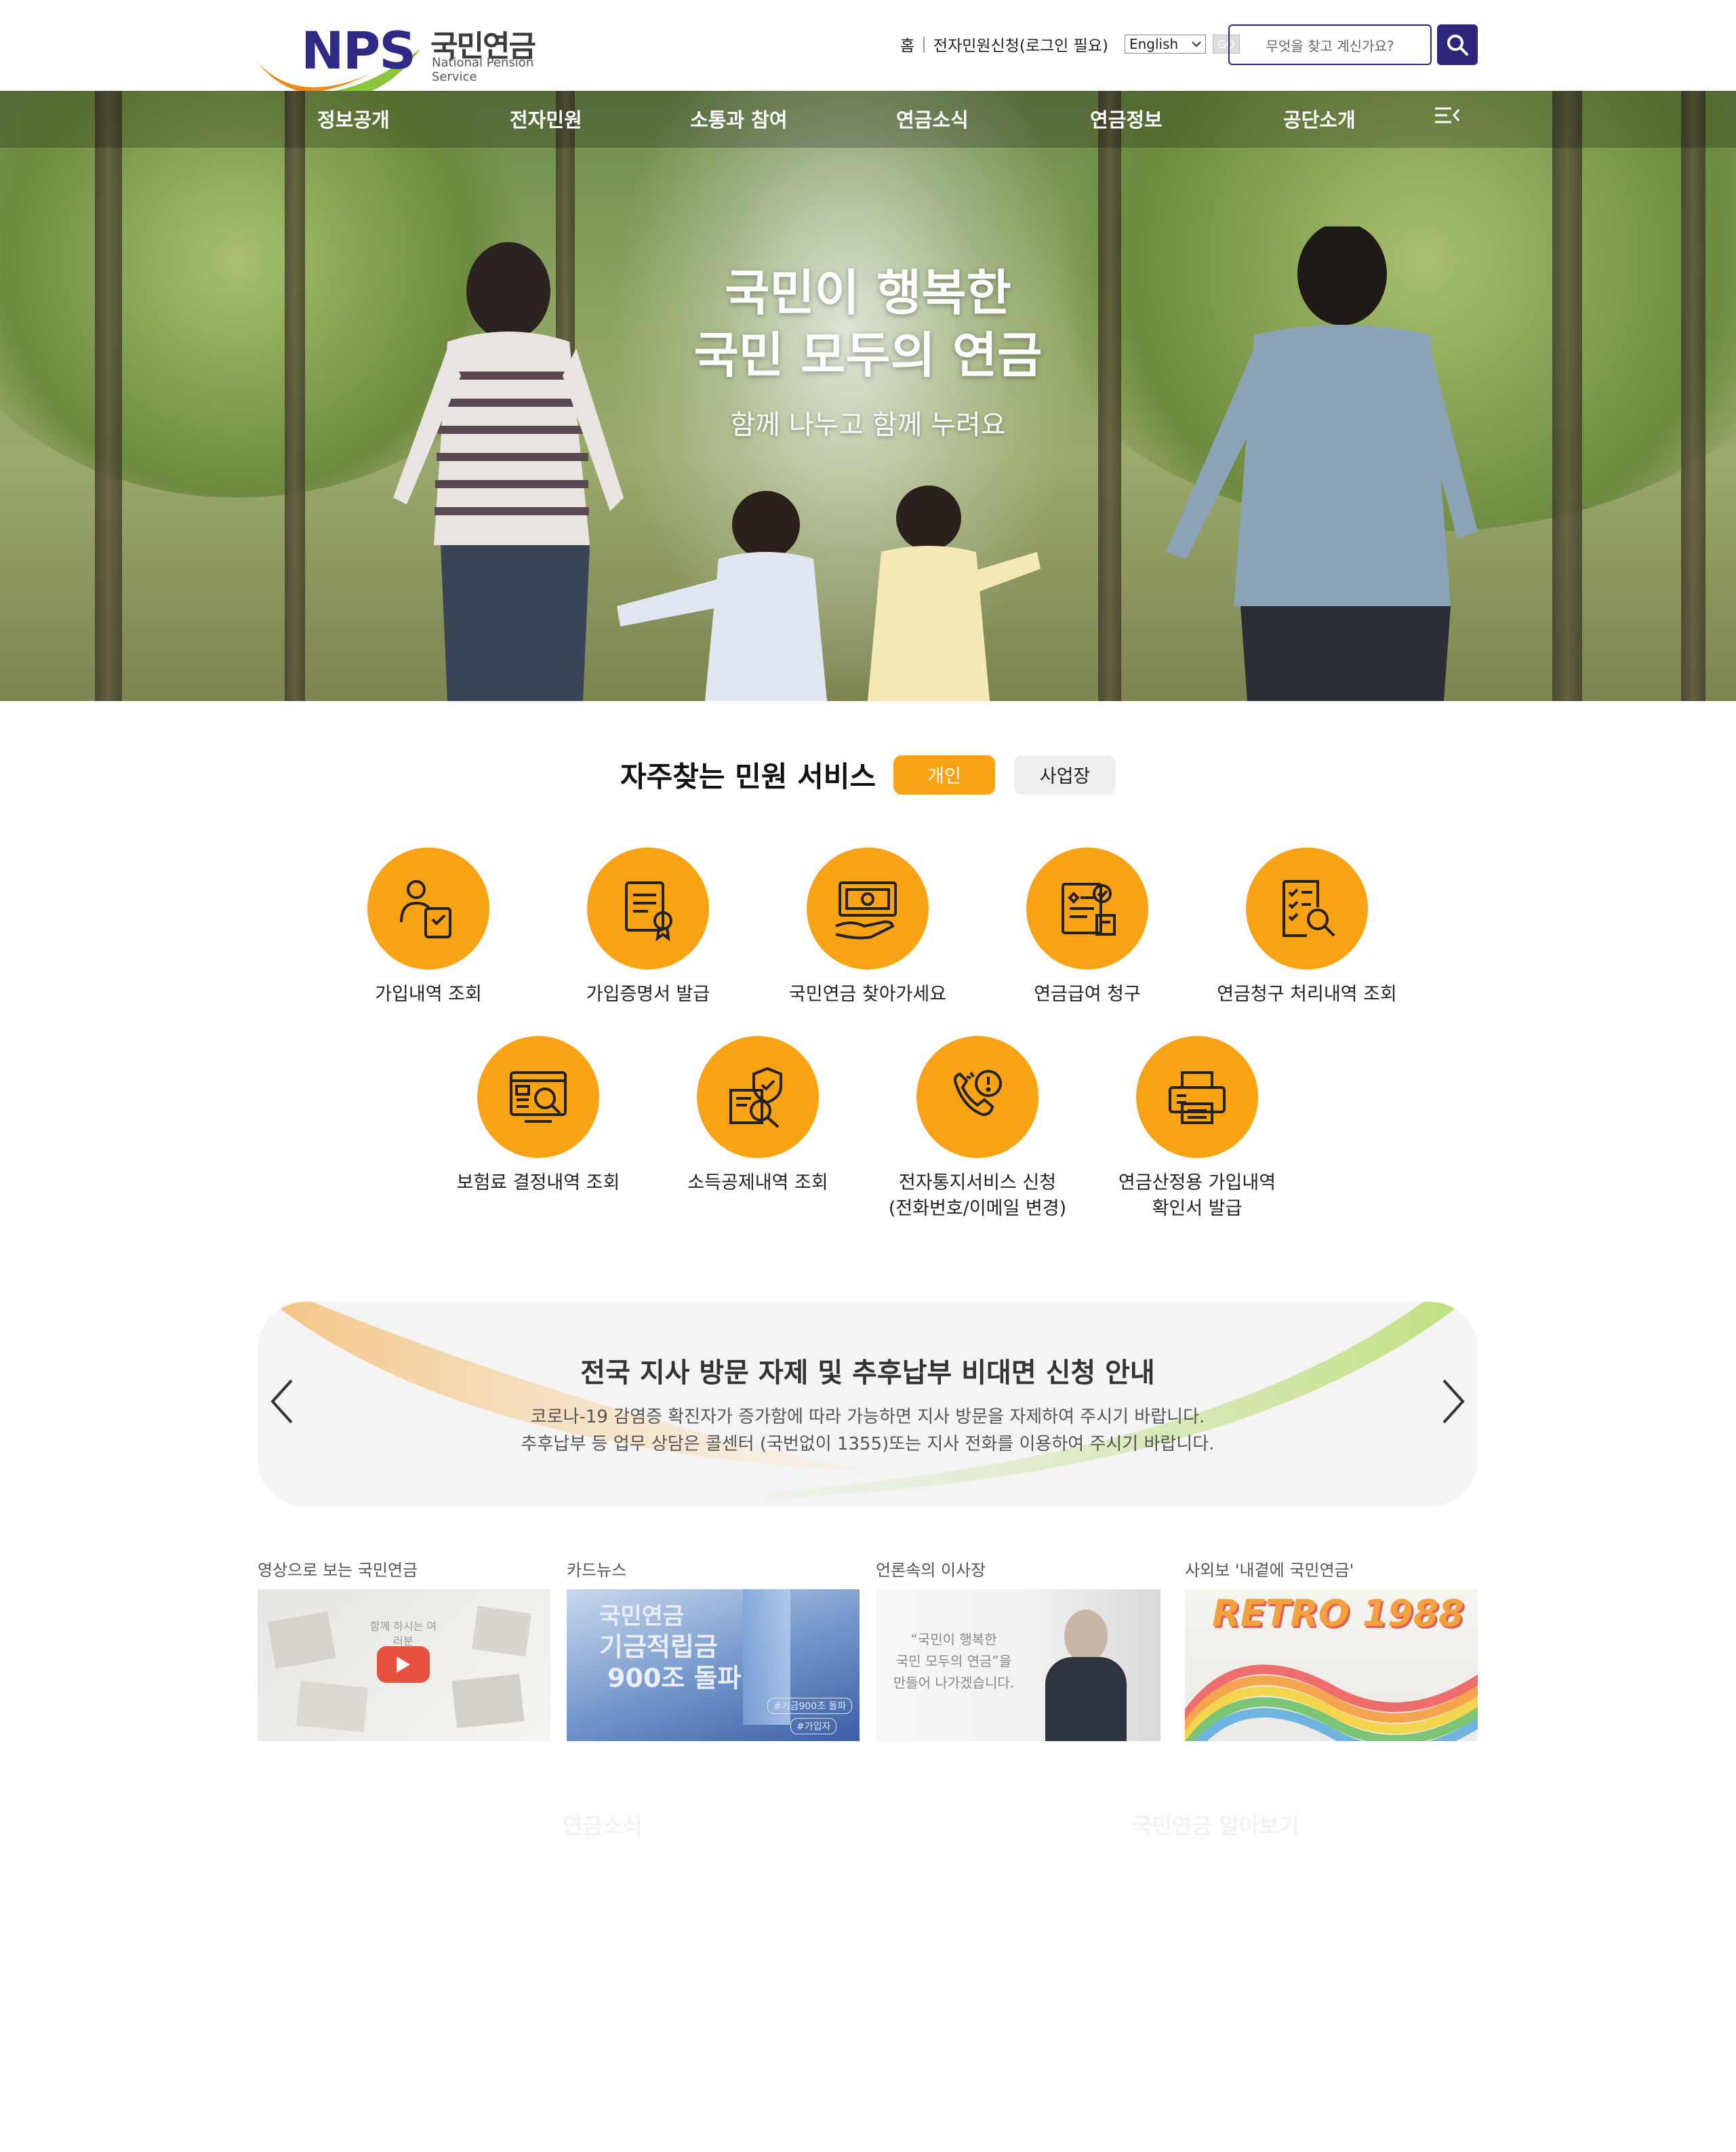 This screenshot has height=2152, width=1736. I want to click on play-button, so click(403, 1664).